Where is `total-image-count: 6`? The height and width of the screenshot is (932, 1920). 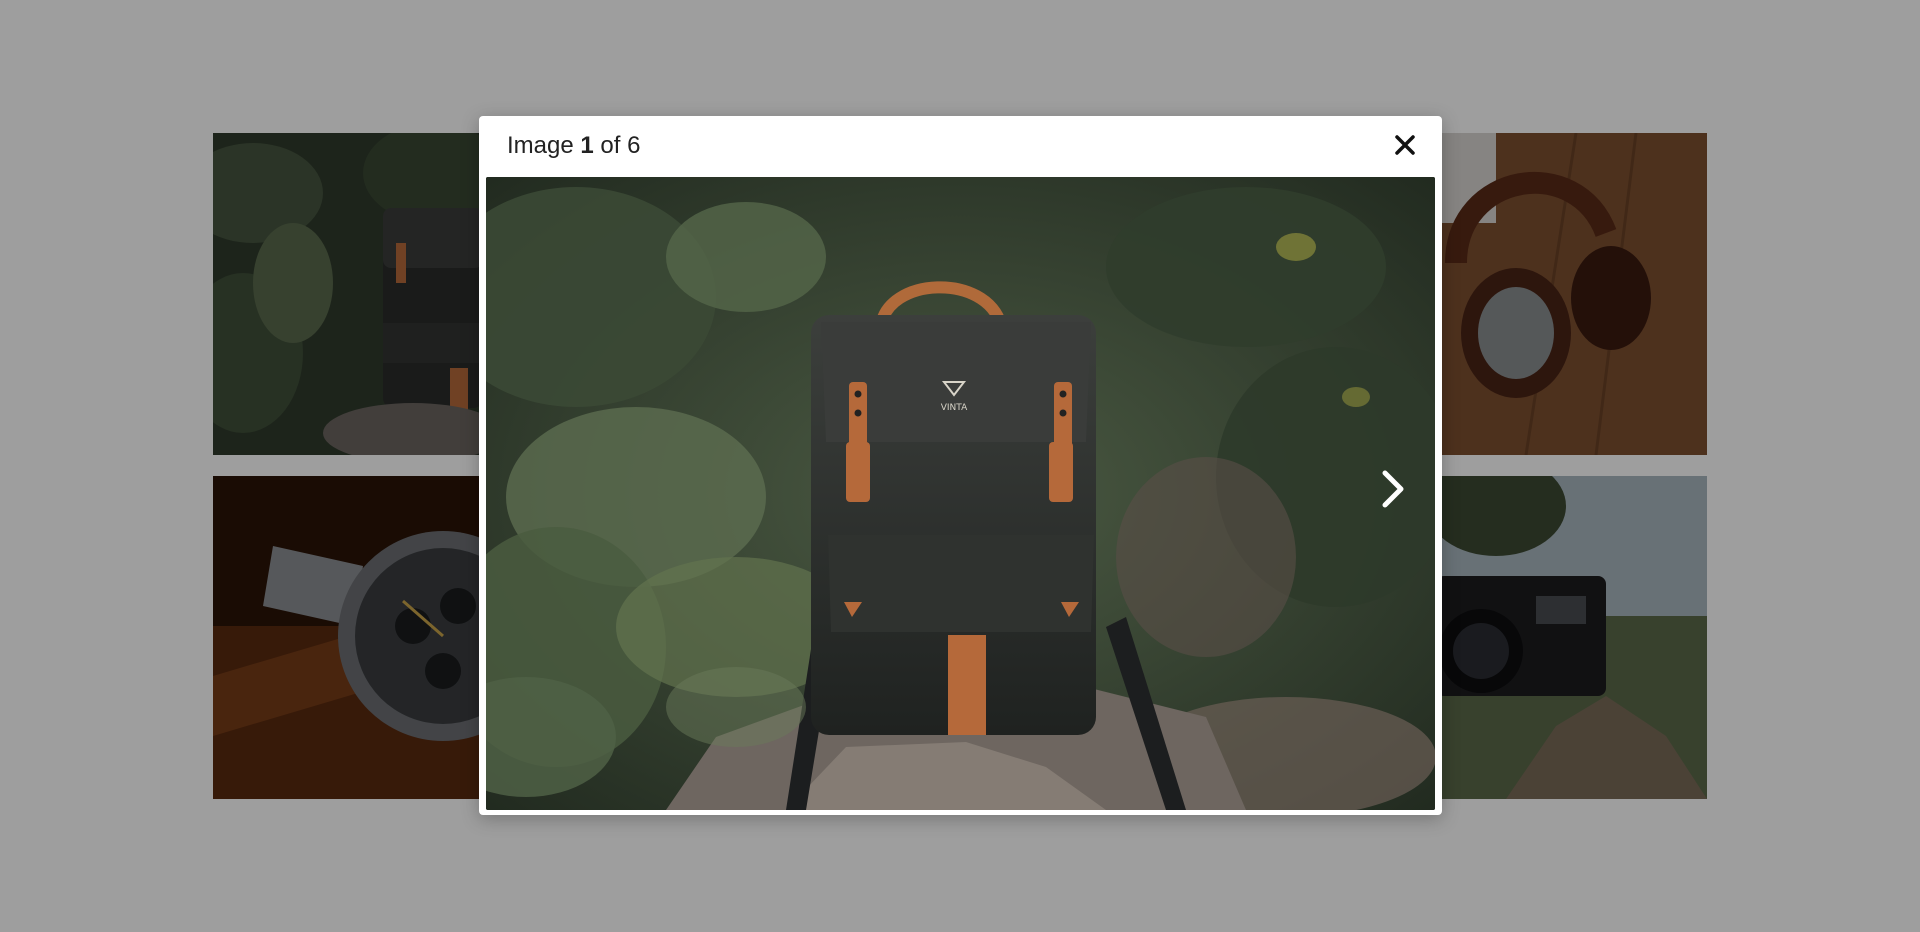 total-image-count: 6 is located at coordinates (634, 145).